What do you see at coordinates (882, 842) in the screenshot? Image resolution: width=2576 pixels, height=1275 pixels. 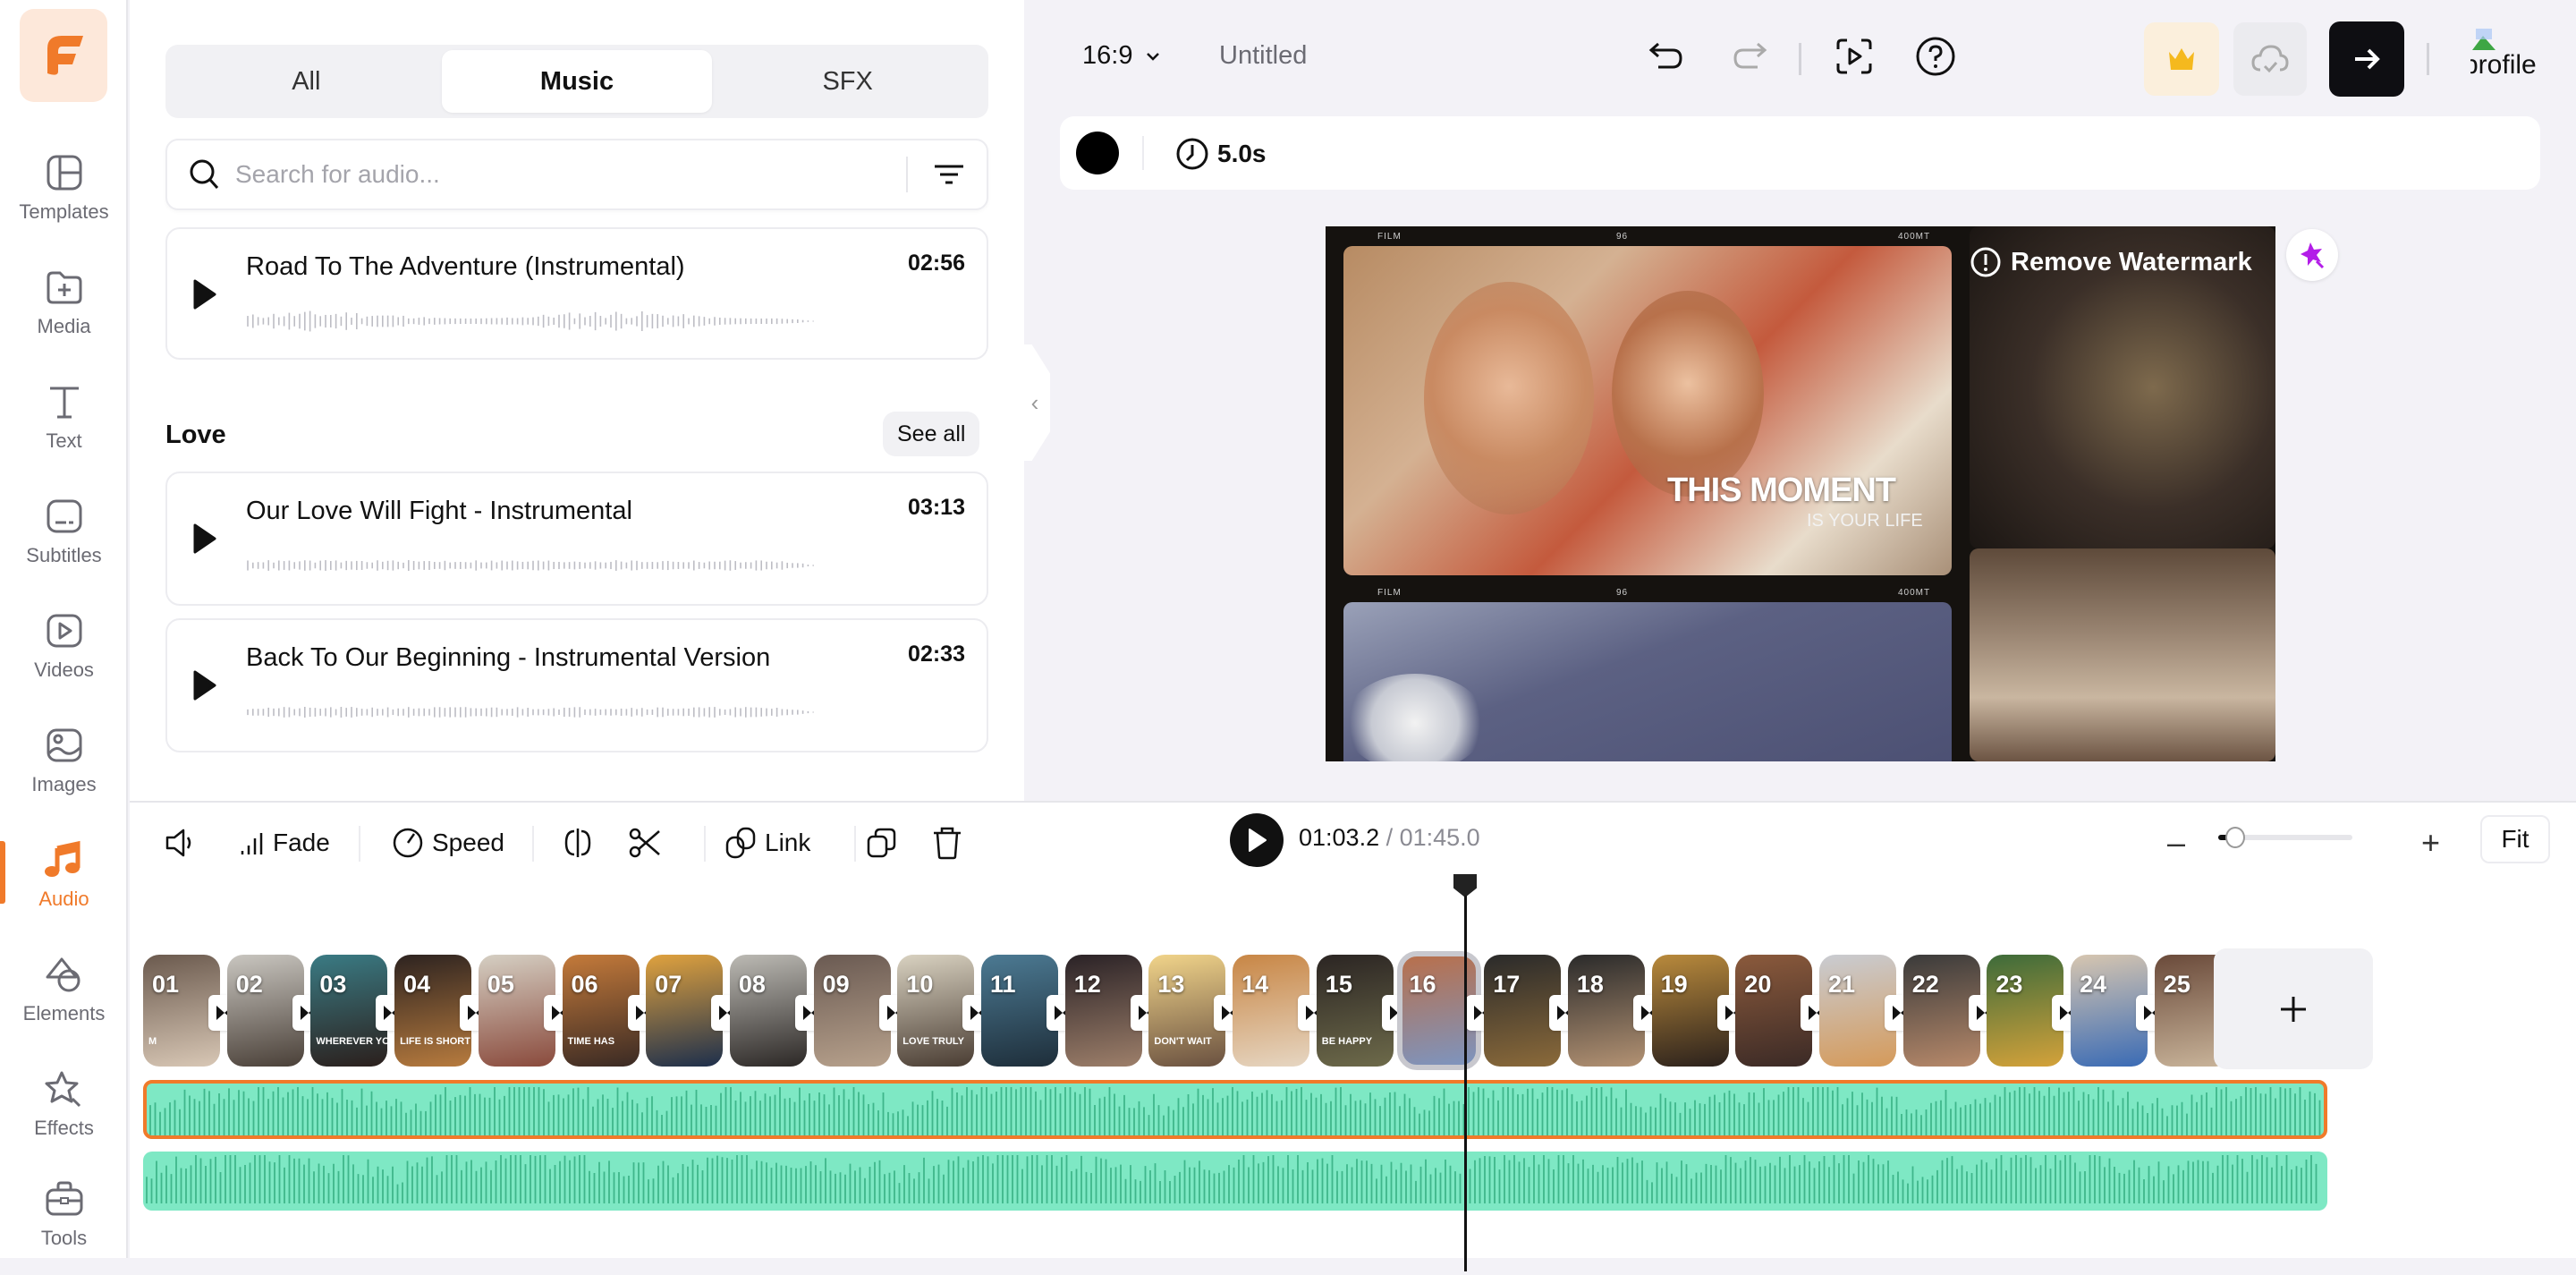 I see `duplicate-button` at bounding box center [882, 842].